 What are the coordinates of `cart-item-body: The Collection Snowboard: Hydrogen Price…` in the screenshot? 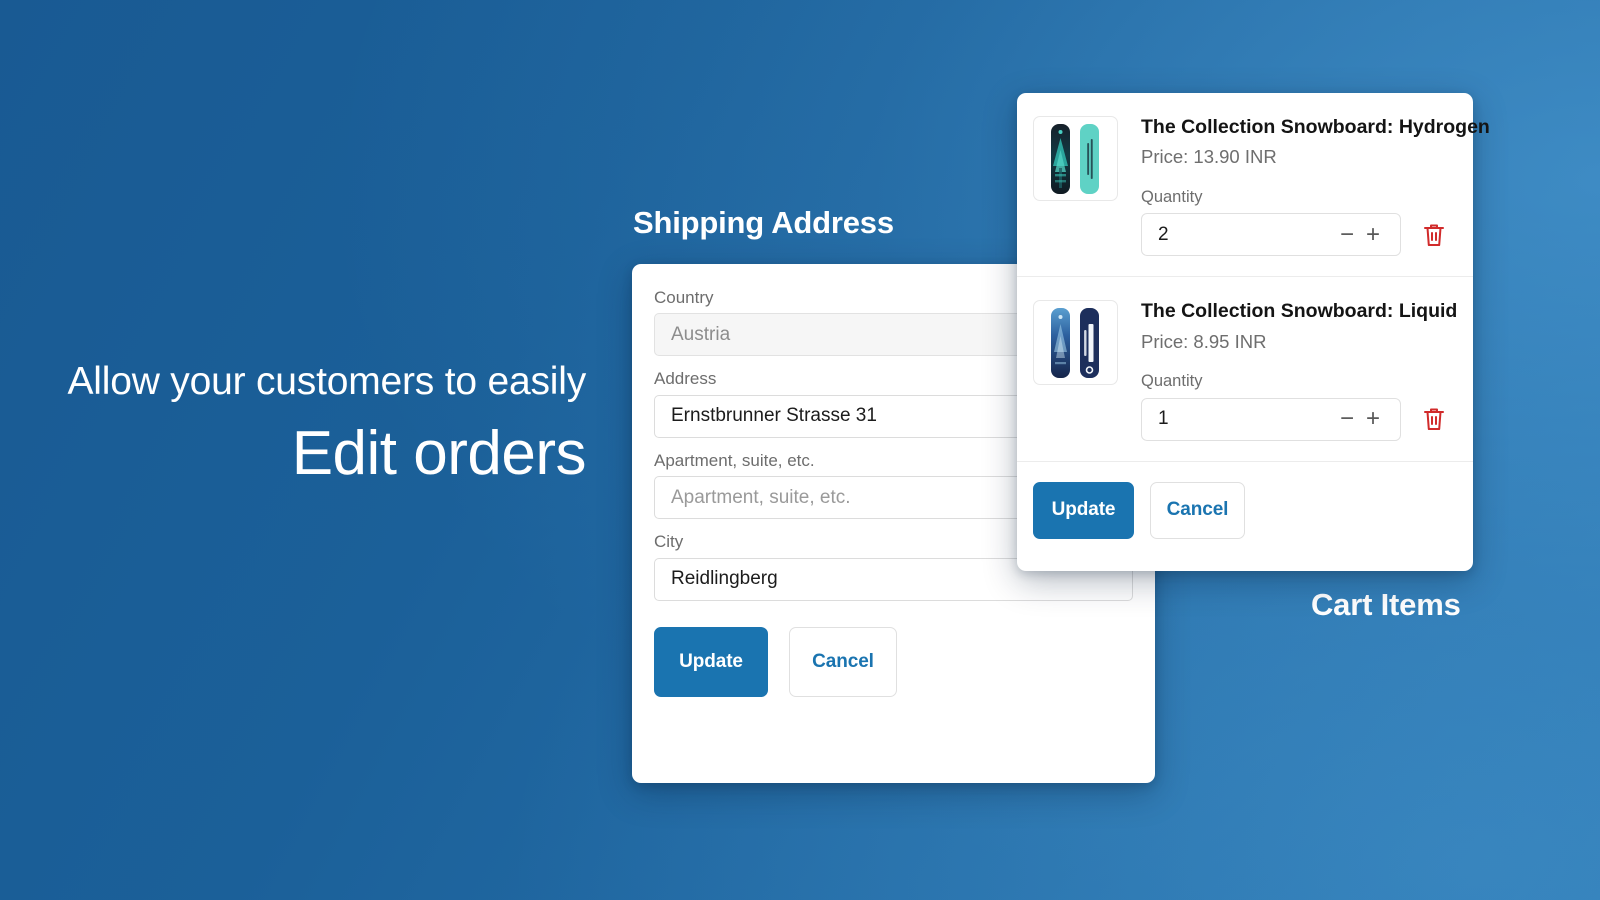 It's located at (1315, 186).